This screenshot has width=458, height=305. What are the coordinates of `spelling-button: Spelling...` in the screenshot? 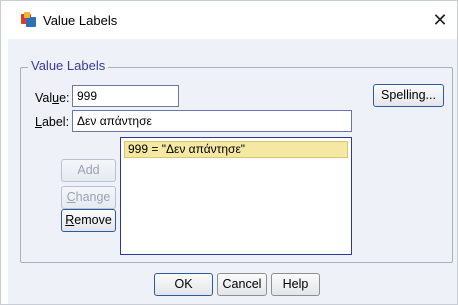 It's located at (408, 95).